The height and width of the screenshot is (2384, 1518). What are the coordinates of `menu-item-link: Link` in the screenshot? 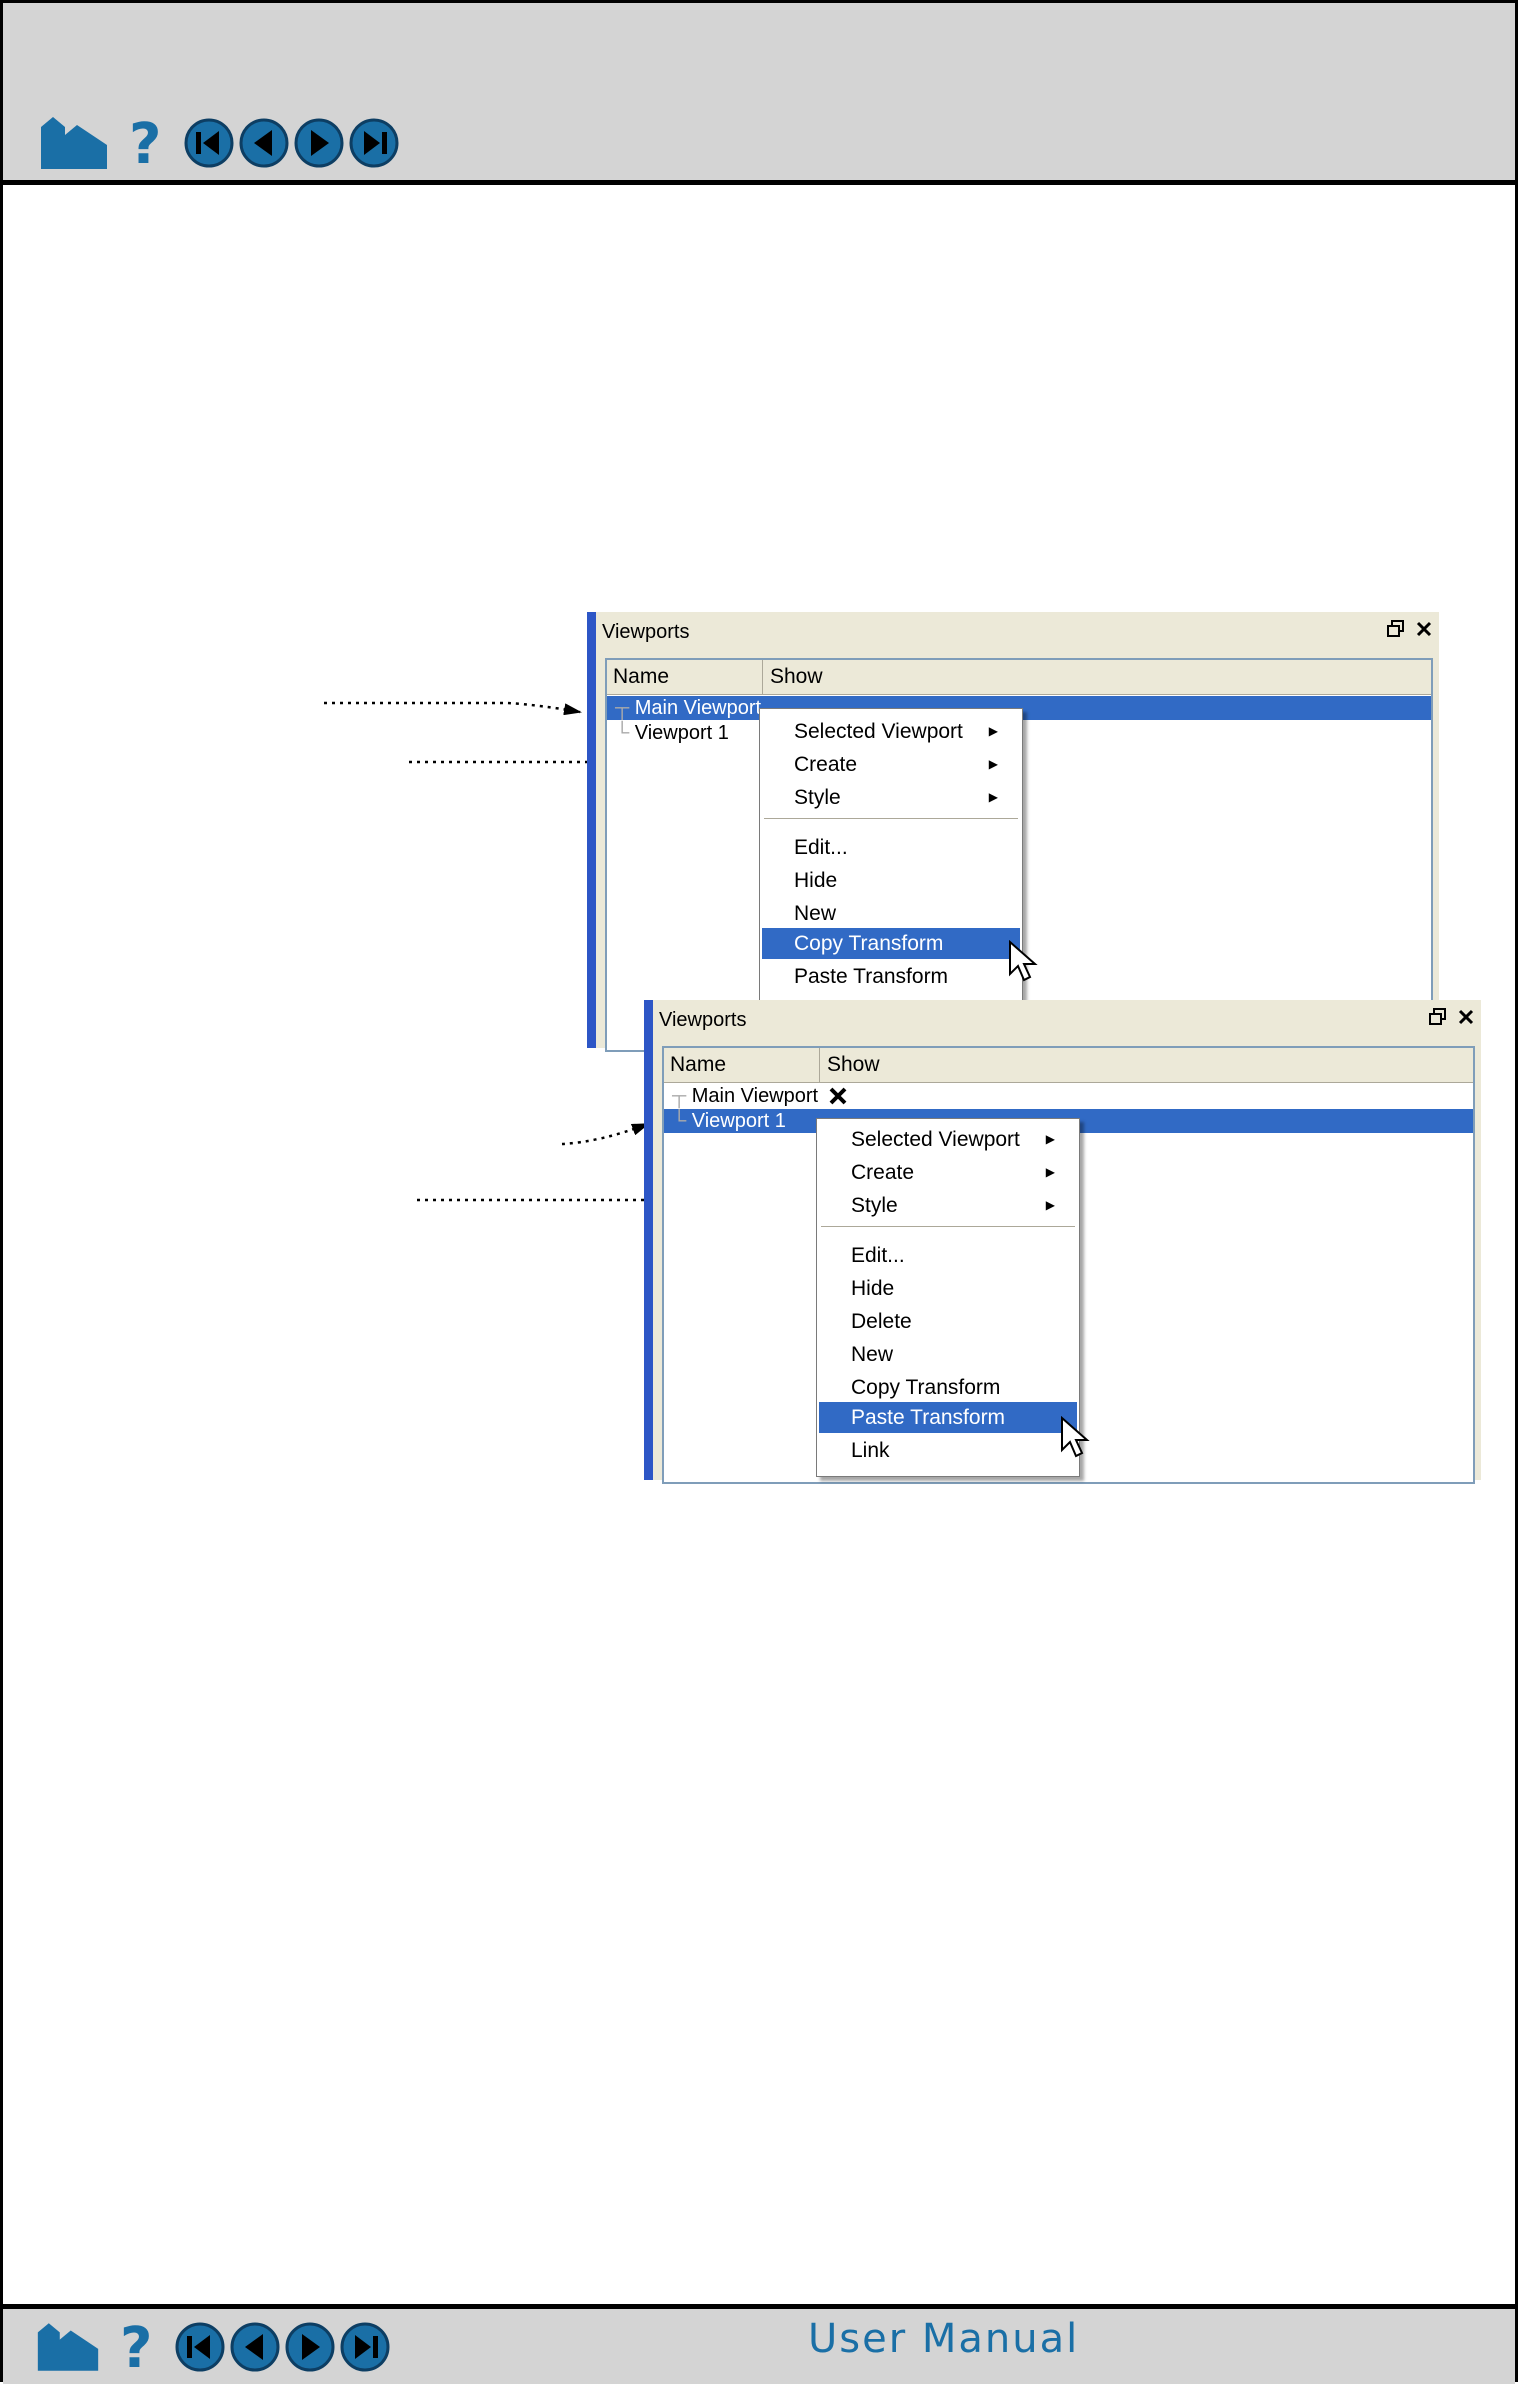 It's located at (948, 1450).